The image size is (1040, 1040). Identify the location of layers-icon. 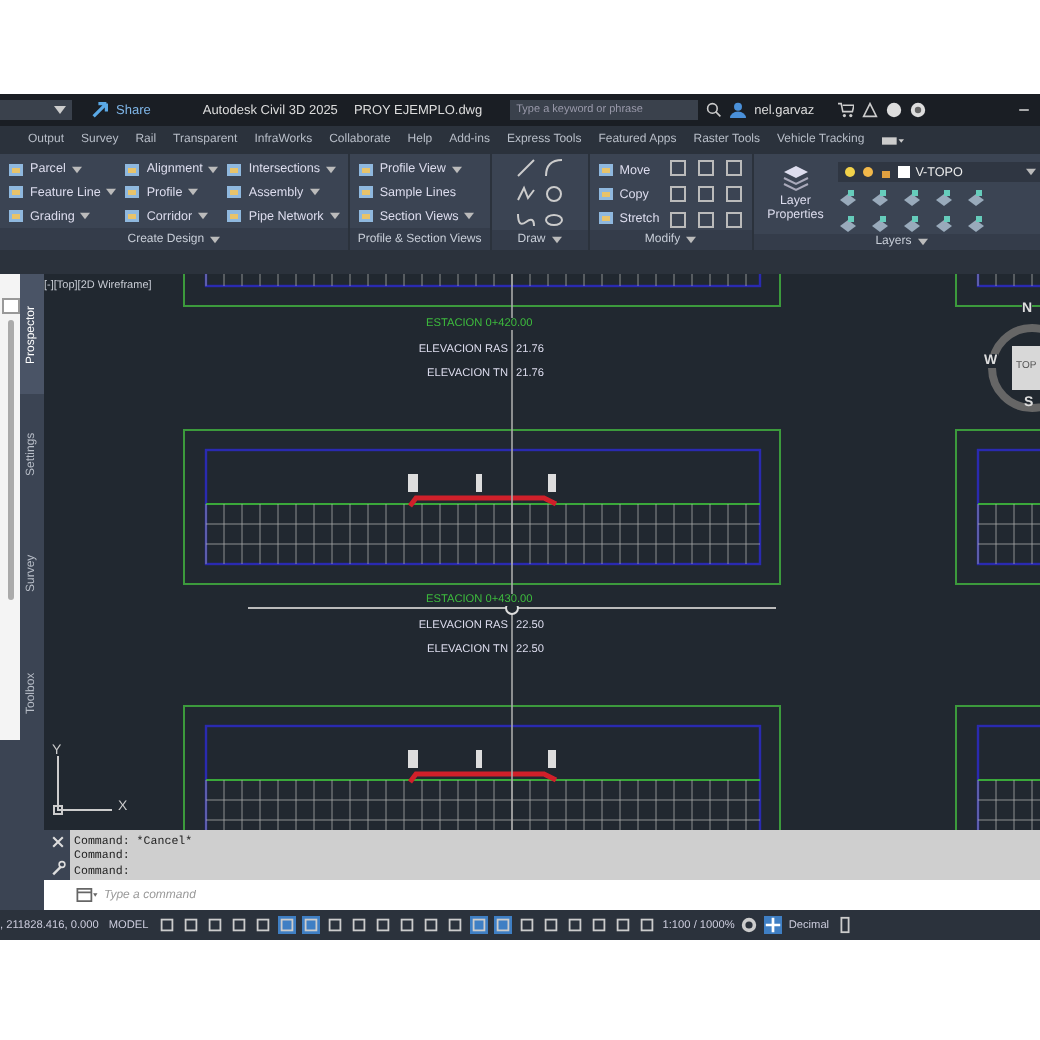
(795, 178).